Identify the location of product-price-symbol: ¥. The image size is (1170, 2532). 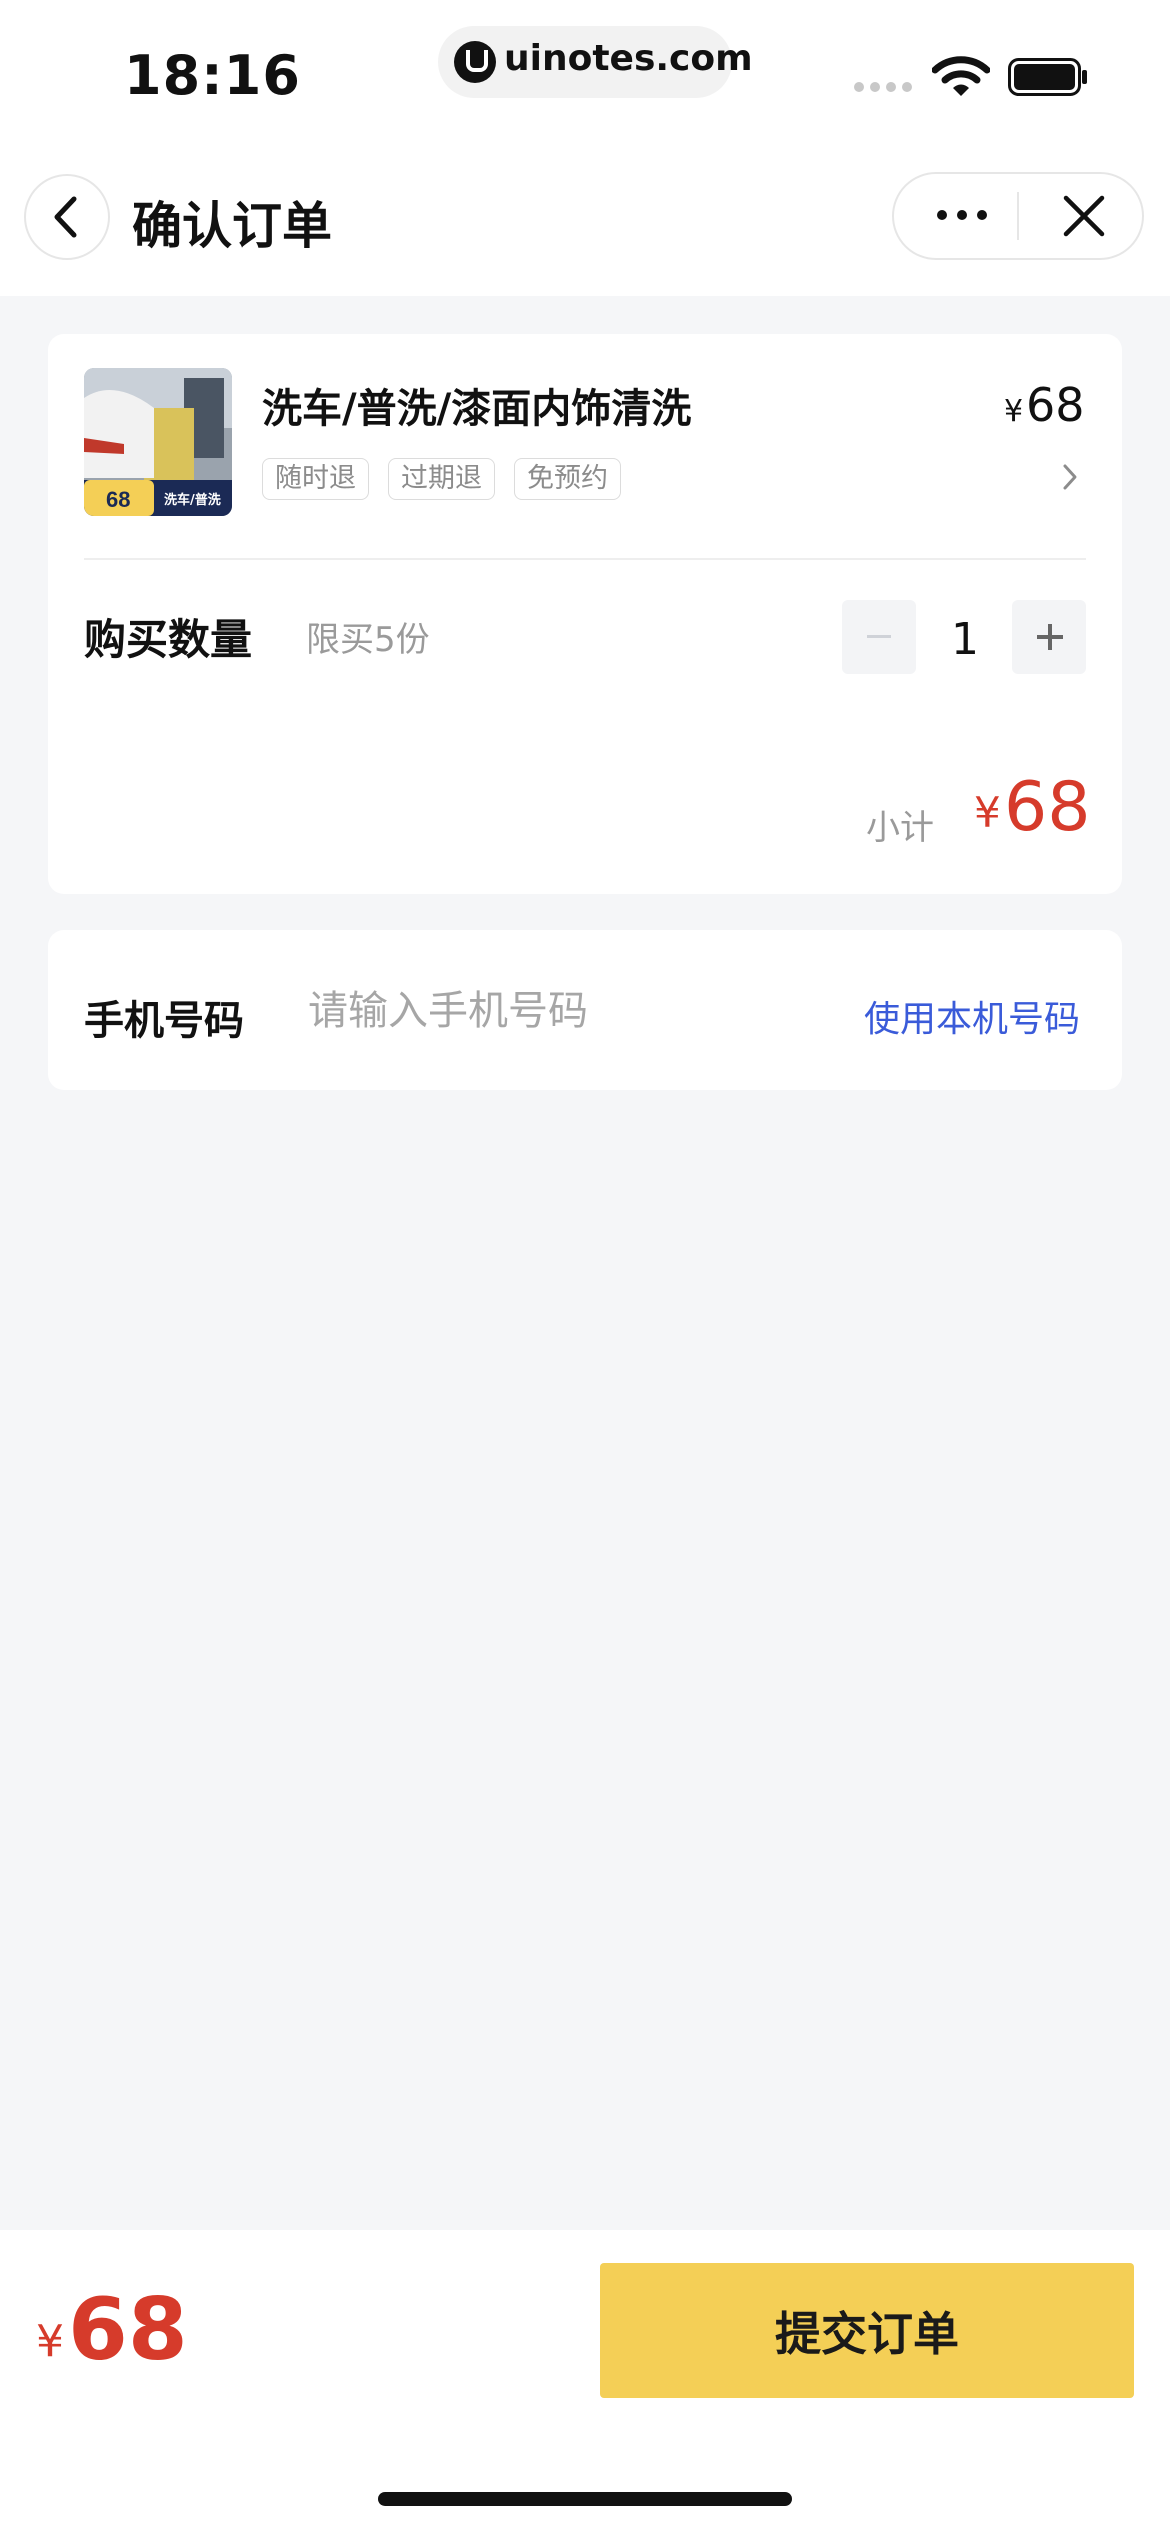
(1014, 411).